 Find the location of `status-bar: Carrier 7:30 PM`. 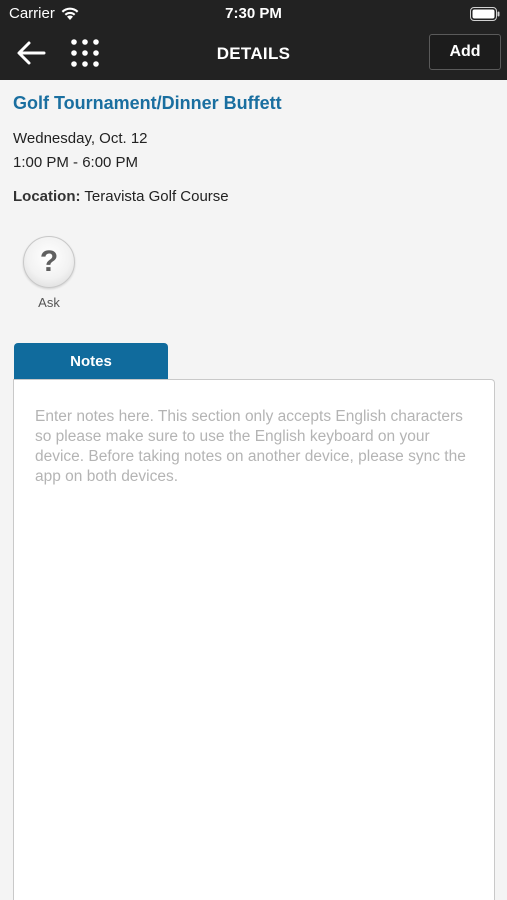

status-bar: Carrier 7:30 PM is located at coordinates (253, 14).